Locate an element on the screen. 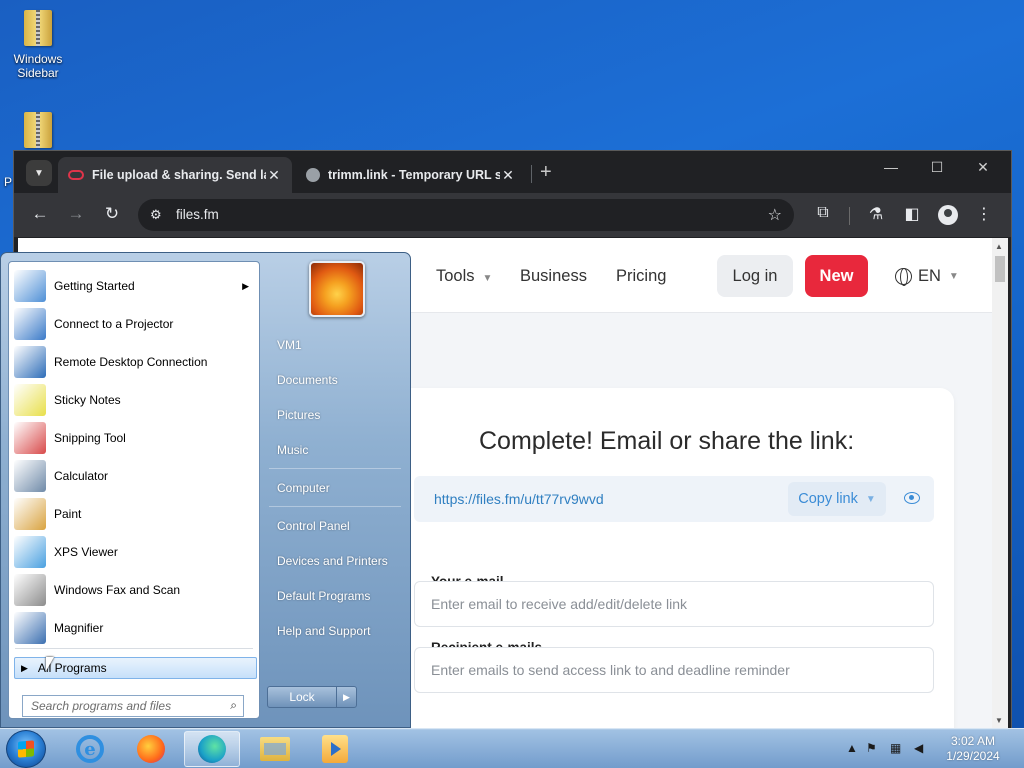  xps-viewer-icon is located at coordinates (30, 552).